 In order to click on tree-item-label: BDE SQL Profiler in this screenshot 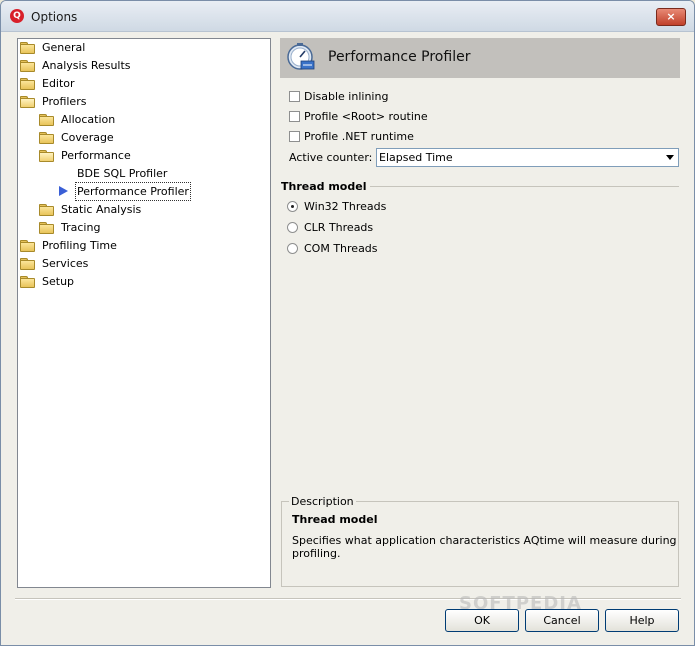, I will do `click(122, 173)`.